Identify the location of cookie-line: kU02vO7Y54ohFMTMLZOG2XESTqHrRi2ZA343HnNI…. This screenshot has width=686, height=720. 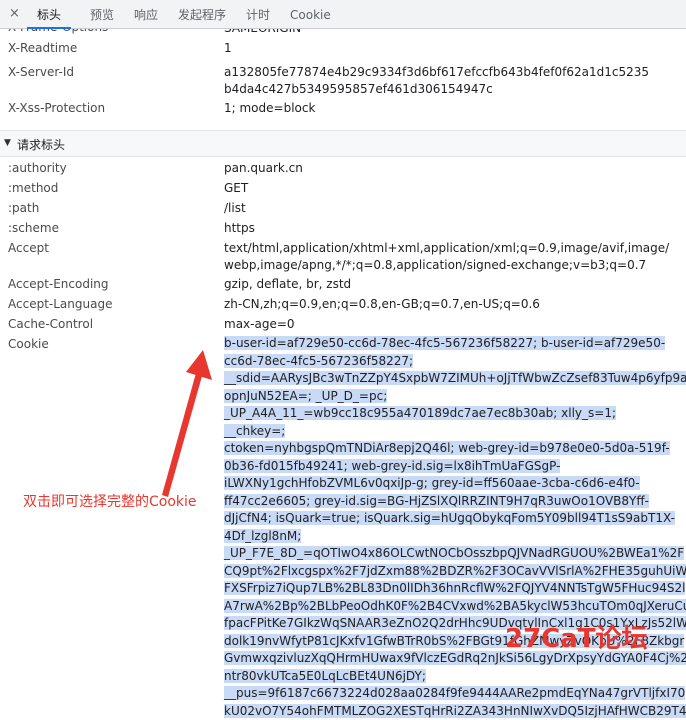
(452, 711).